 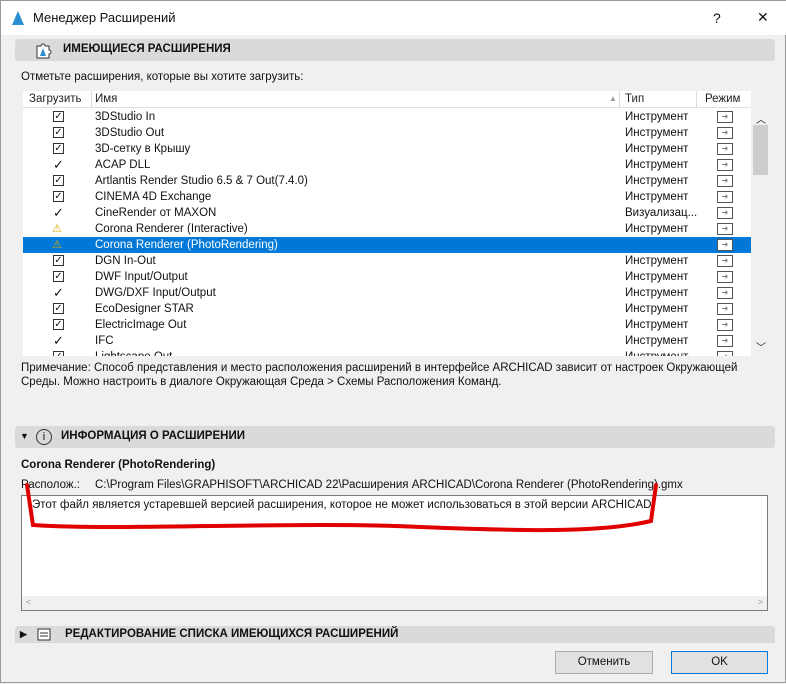 I want to click on available-section-header: ИМЕЮЩИЕСЯ РАСШИРЕНИЯ, so click(x=395, y=50).